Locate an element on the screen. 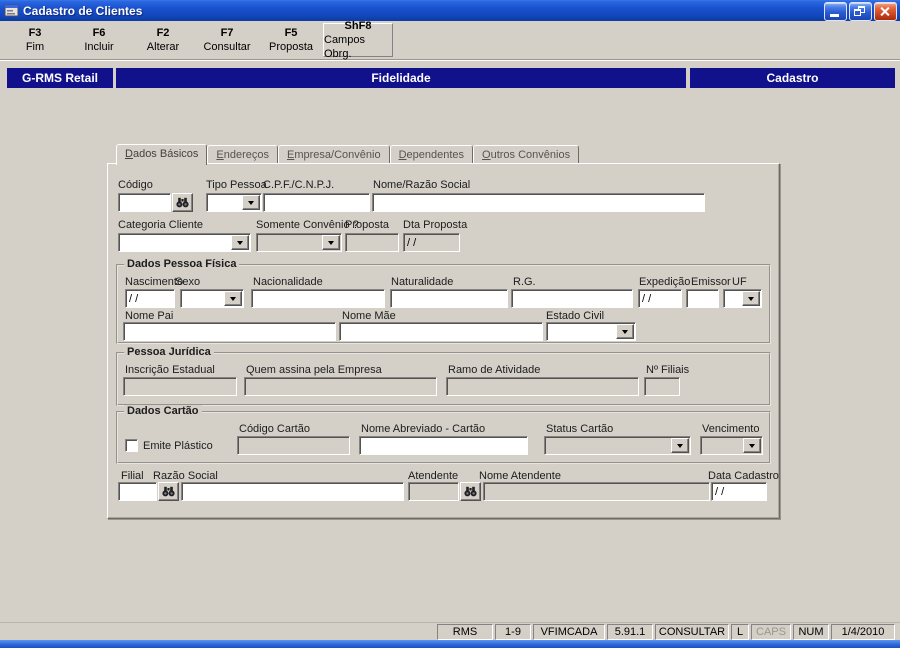 The height and width of the screenshot is (648, 900). tab-dependentes: Dependentes is located at coordinates (431, 154).